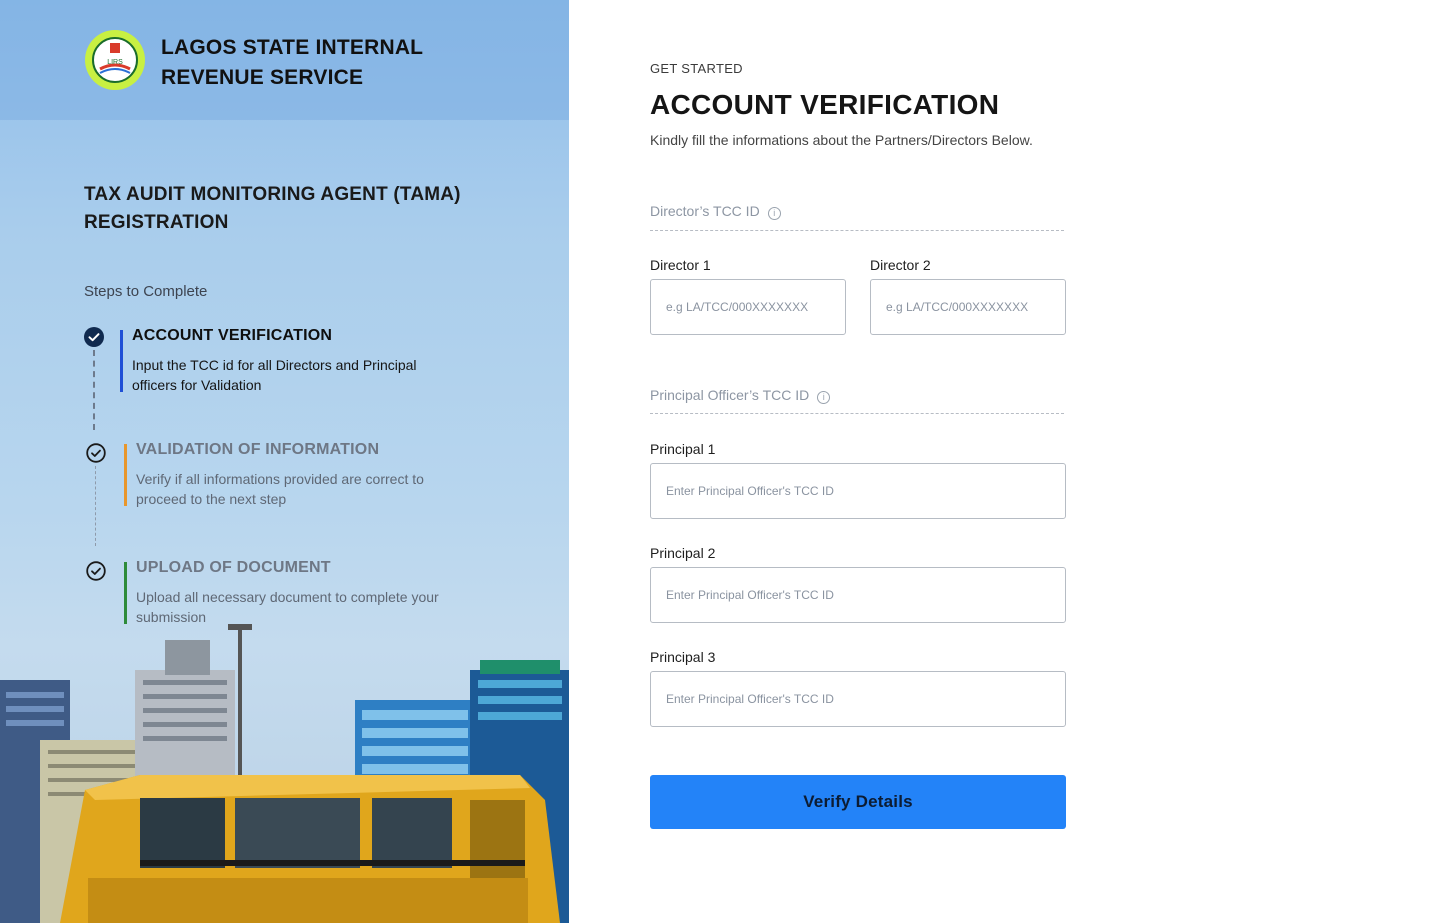 The height and width of the screenshot is (923, 1440). I want to click on lirs-logo: LIRS, so click(115, 60).